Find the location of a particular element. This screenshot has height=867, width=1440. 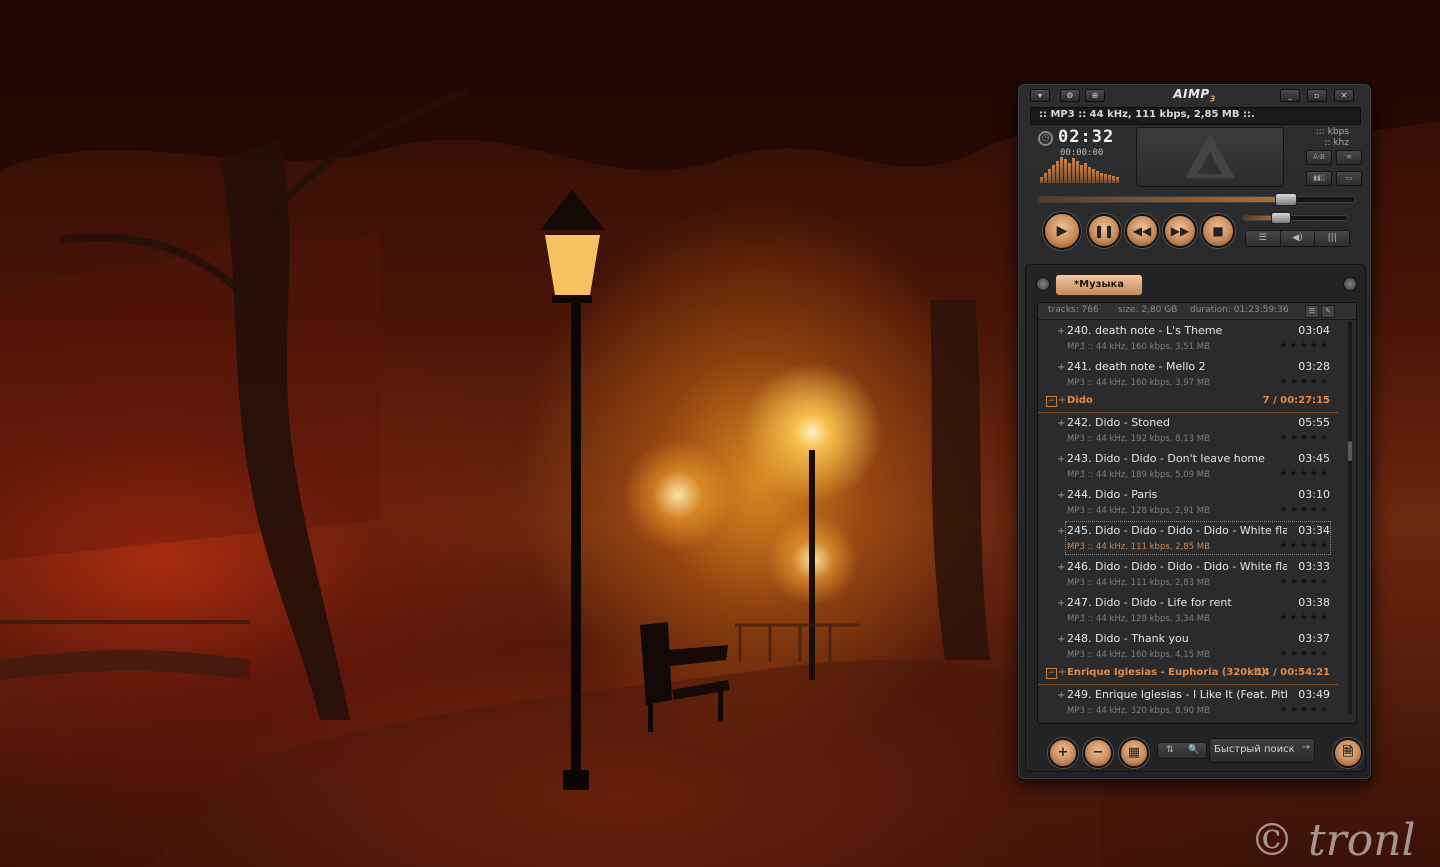

playlist-right-knob-icon is located at coordinates (1350, 284).